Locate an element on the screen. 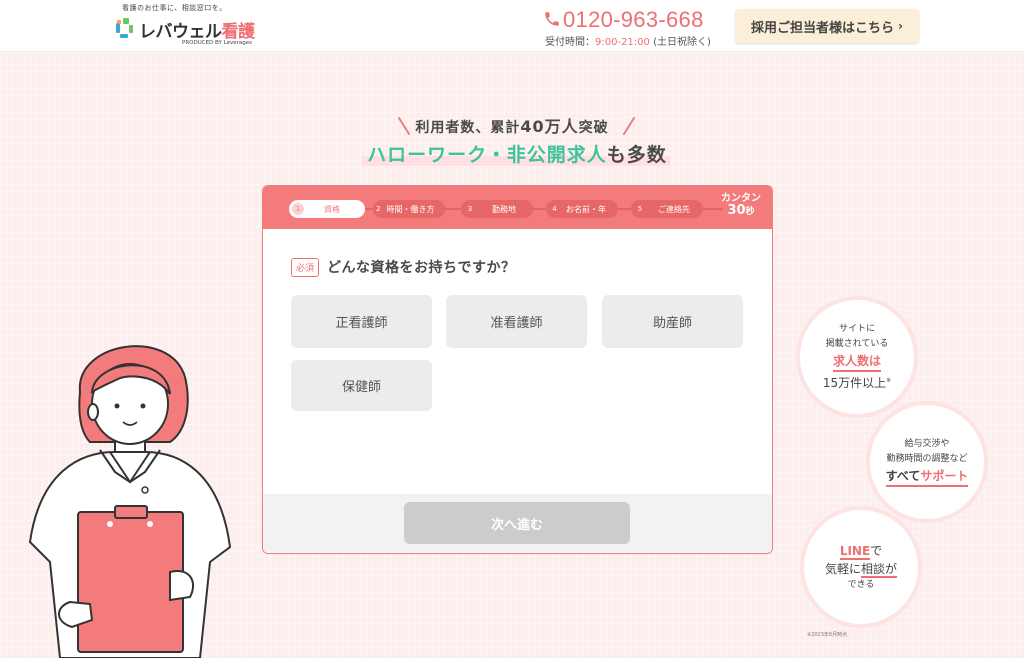 The width and height of the screenshot is (1024, 658). step-1: 1 資格 is located at coordinates (327, 209).